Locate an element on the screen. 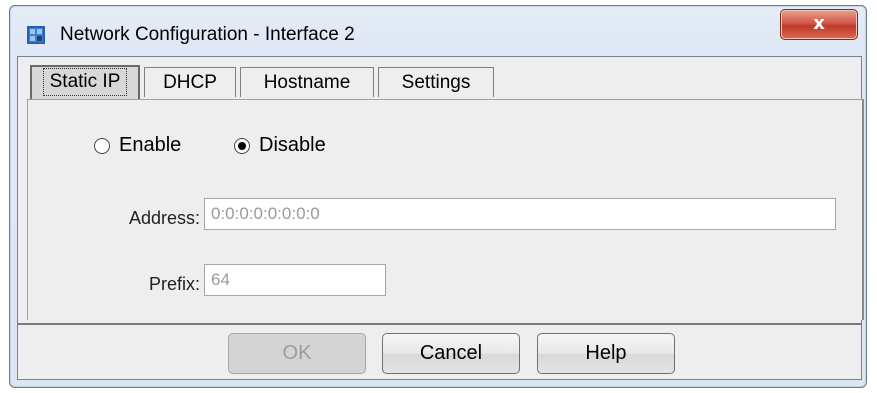 The height and width of the screenshot is (393, 877). title-bar: Network Configuration - Interface 2 x is located at coordinates (438, 32).